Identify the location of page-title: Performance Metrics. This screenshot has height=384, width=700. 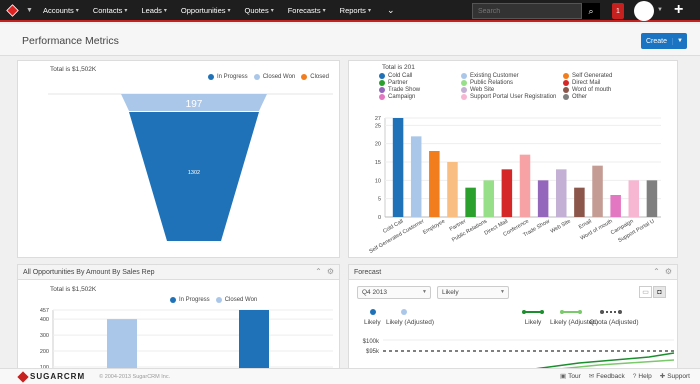
(70, 41).